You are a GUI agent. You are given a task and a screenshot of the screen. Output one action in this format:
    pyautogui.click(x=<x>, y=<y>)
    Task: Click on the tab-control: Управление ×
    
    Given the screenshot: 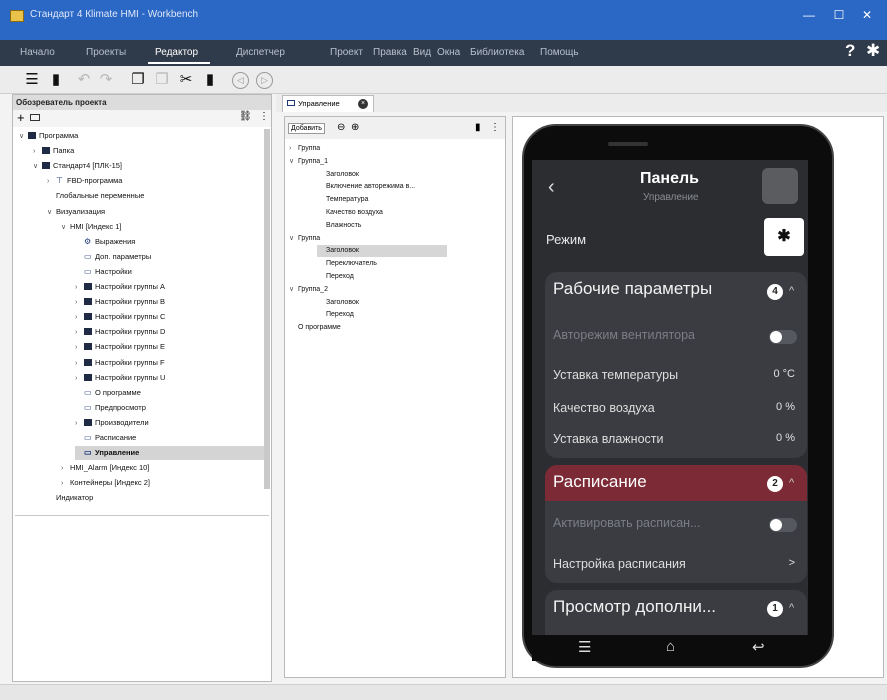 What is the action you would take?
    pyautogui.click(x=328, y=103)
    